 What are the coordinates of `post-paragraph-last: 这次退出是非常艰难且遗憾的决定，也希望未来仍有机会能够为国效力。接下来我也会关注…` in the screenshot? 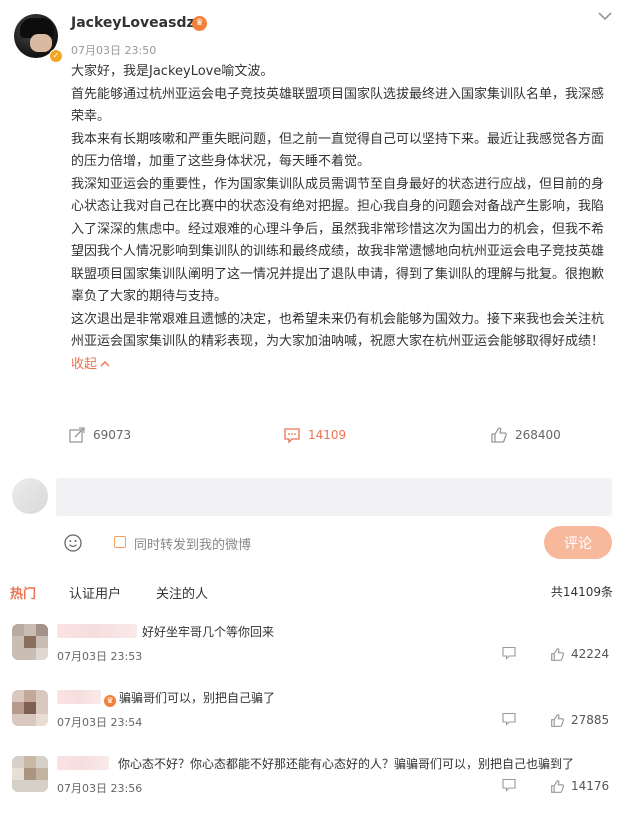 It's located at (341, 343).